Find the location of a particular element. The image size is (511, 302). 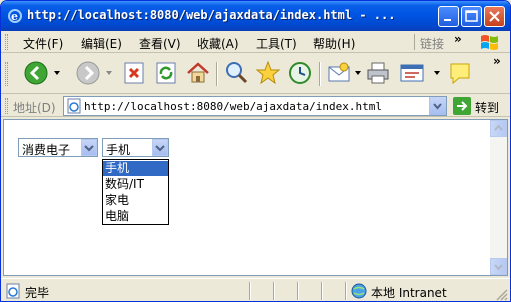

close-icon is located at coordinates (494, 16).